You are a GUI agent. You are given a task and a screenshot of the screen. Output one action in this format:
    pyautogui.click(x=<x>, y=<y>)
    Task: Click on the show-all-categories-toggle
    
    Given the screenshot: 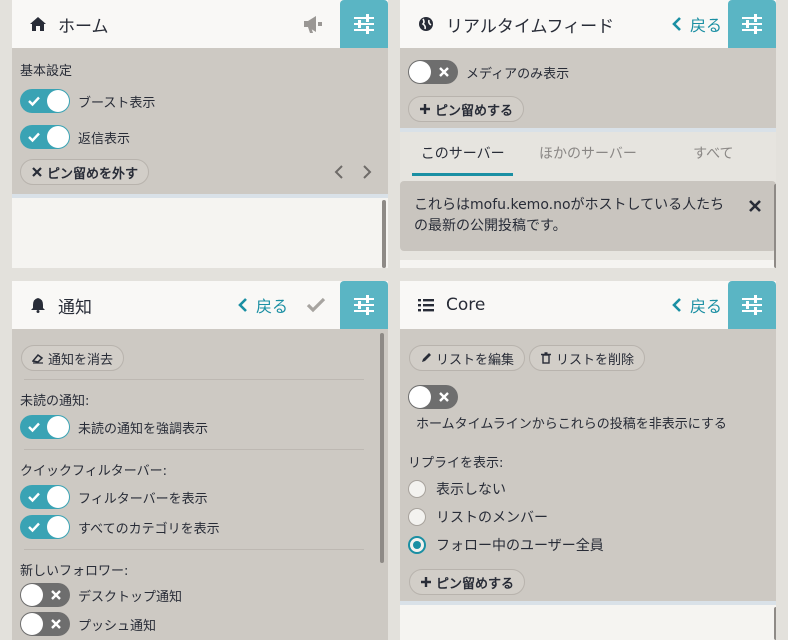 What is the action you would take?
    pyautogui.click(x=45, y=527)
    